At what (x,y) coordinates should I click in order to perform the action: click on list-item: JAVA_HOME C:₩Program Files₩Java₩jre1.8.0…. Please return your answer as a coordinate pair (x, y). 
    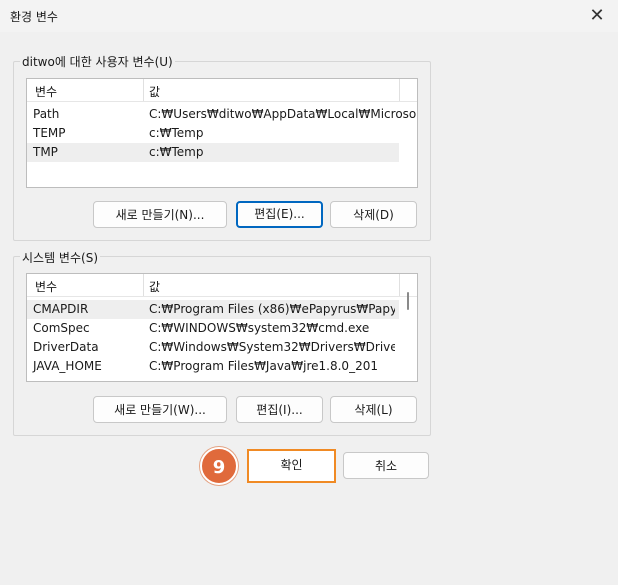
    Looking at the image, I should click on (222, 366).